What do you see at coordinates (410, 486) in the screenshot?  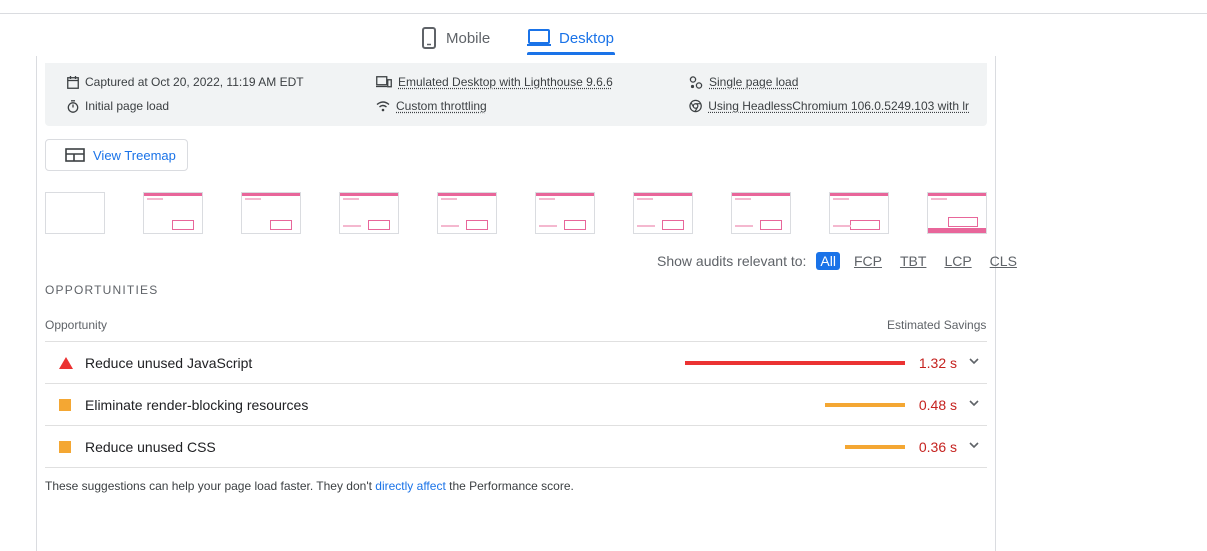 I see `directly-affect-link: directly affect` at bounding box center [410, 486].